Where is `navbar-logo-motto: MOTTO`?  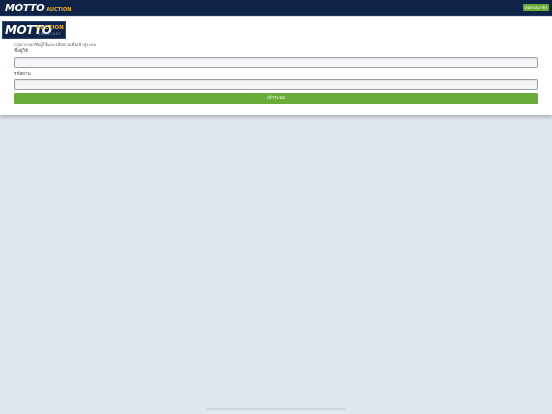
navbar-logo-motto: MOTTO is located at coordinates (25, 8).